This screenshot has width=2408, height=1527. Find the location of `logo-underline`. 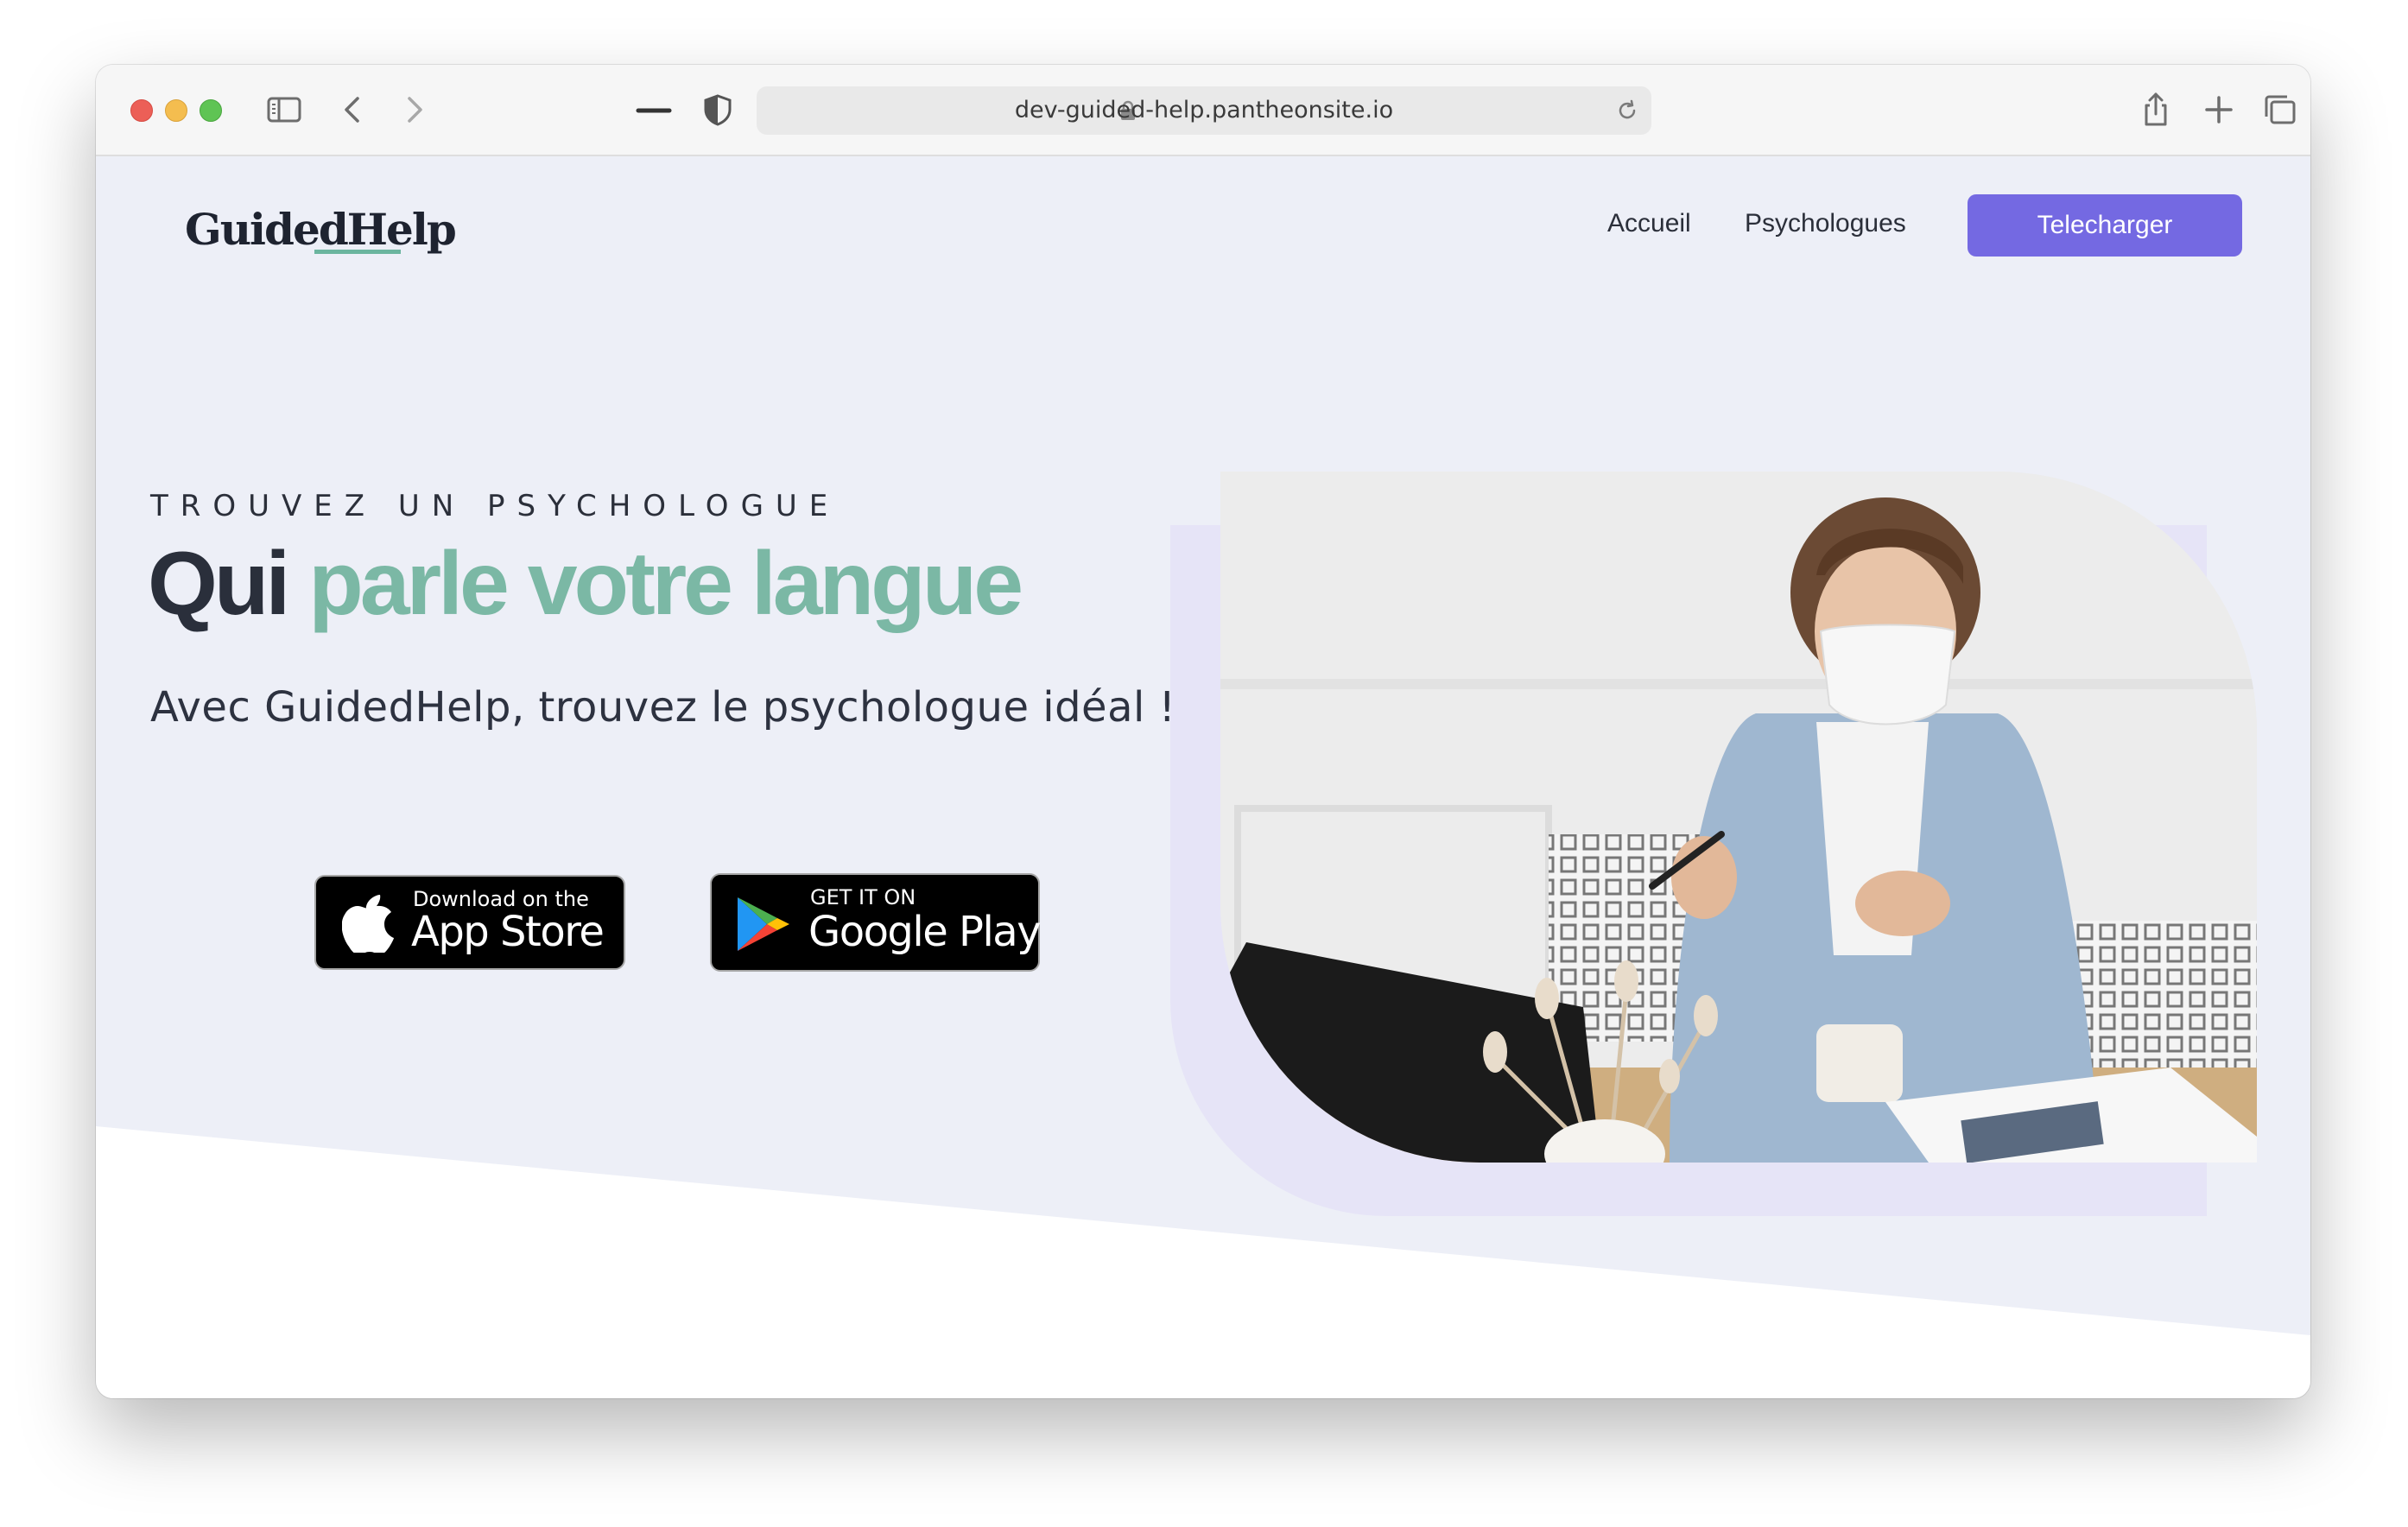

logo-underline is located at coordinates (357, 252).